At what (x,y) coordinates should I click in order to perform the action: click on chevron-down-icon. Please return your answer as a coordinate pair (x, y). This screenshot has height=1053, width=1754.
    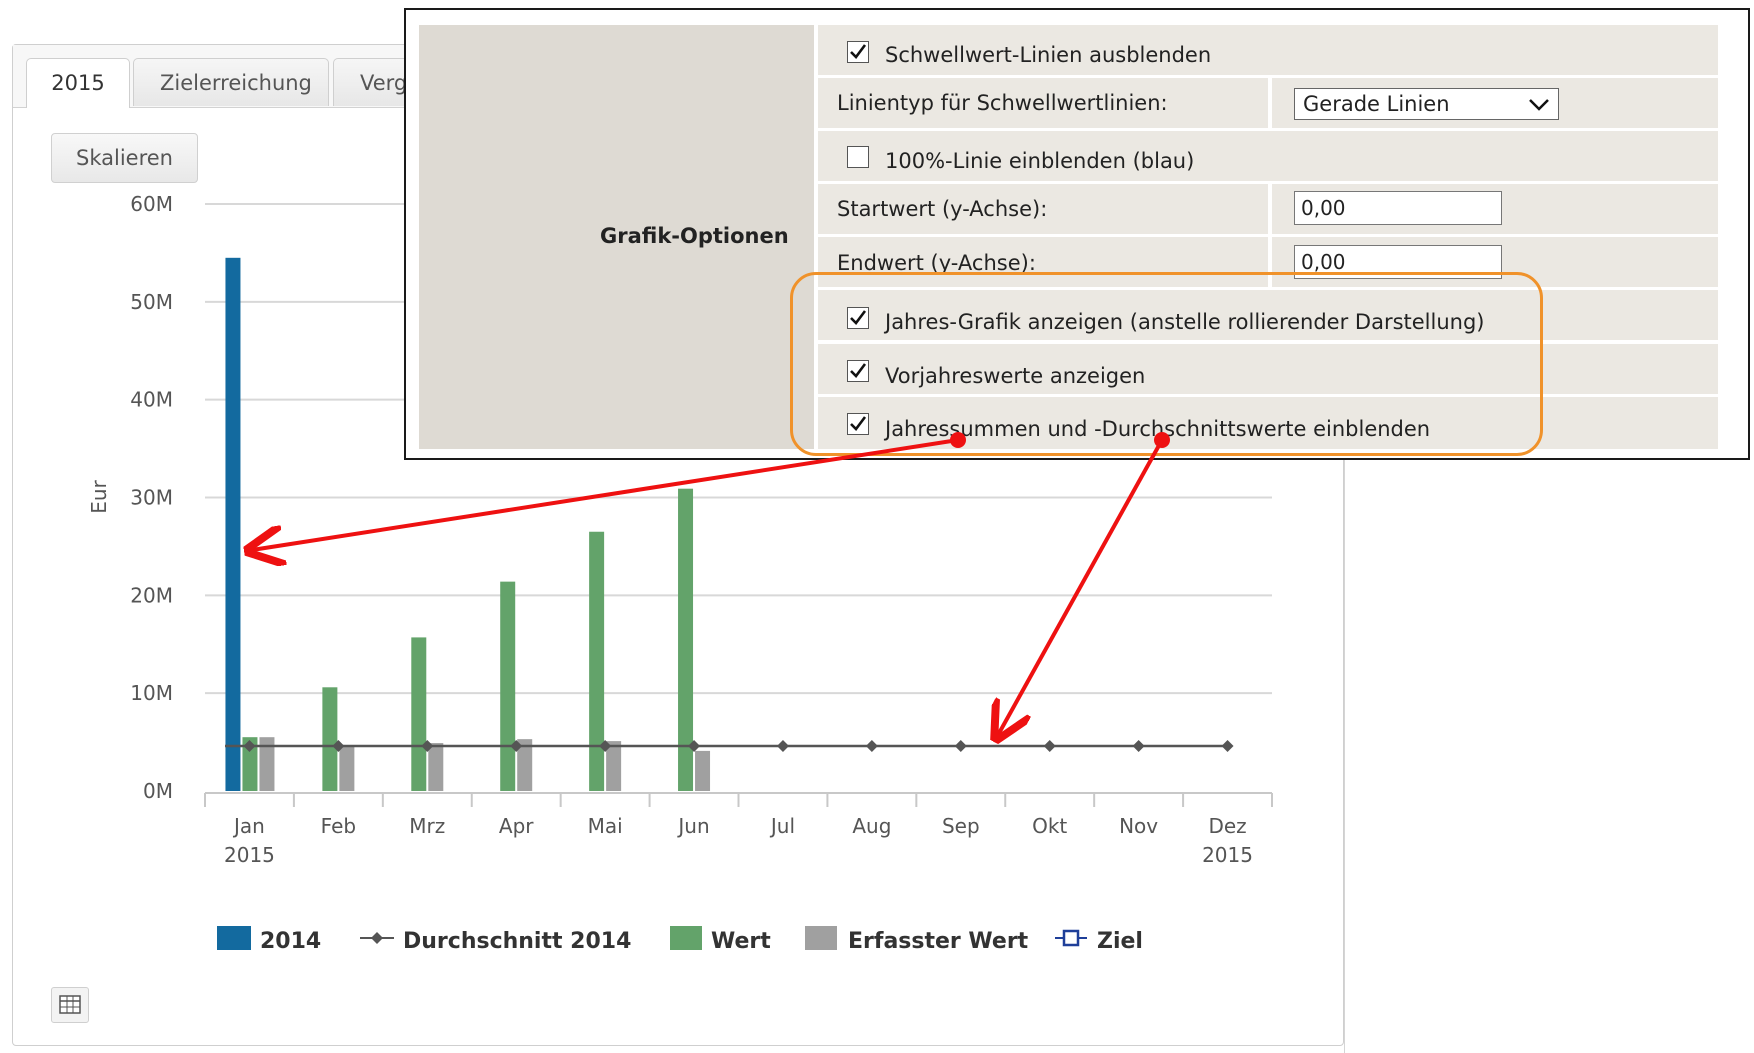
    Looking at the image, I should click on (1539, 105).